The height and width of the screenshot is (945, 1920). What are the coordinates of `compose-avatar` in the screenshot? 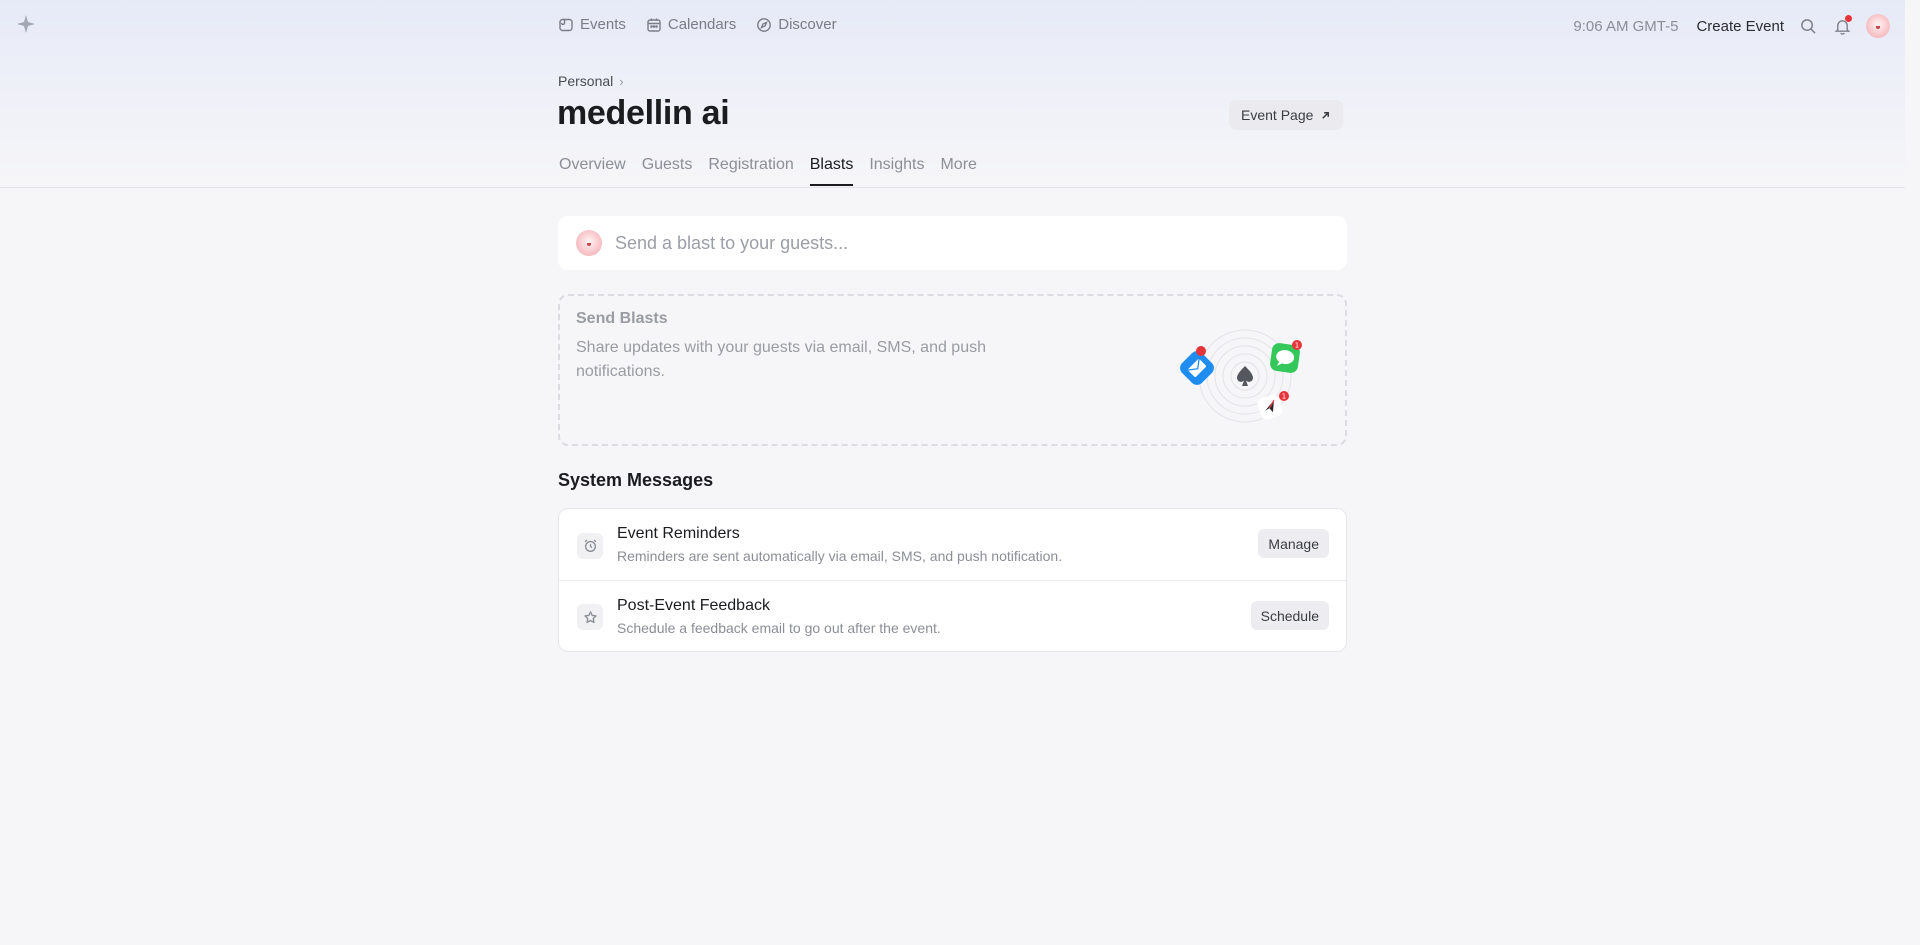 It's located at (589, 243).